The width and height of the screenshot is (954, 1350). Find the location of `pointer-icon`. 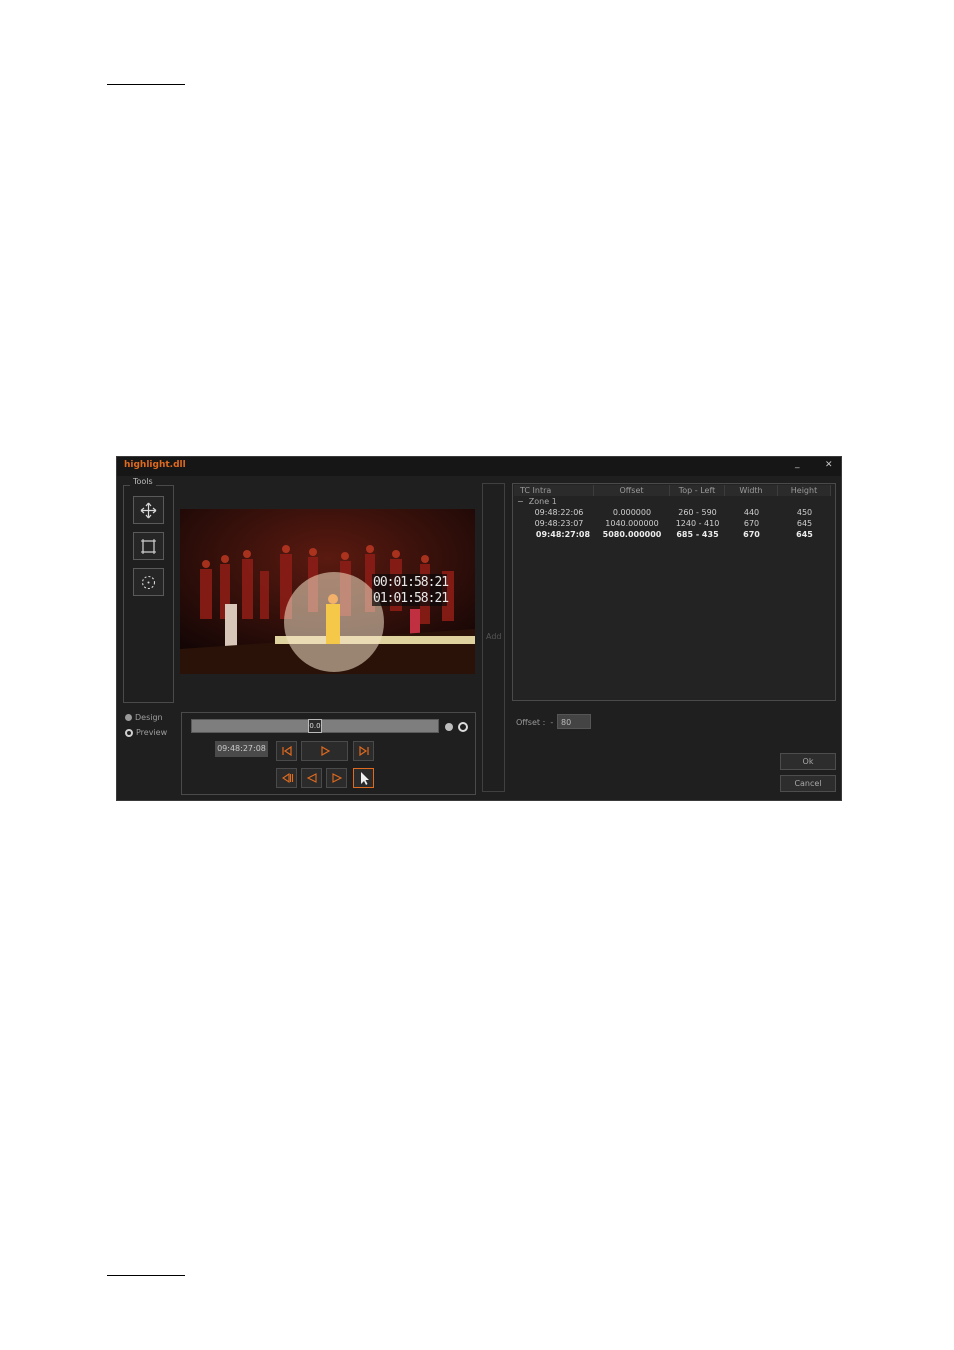

pointer-icon is located at coordinates (364, 778).